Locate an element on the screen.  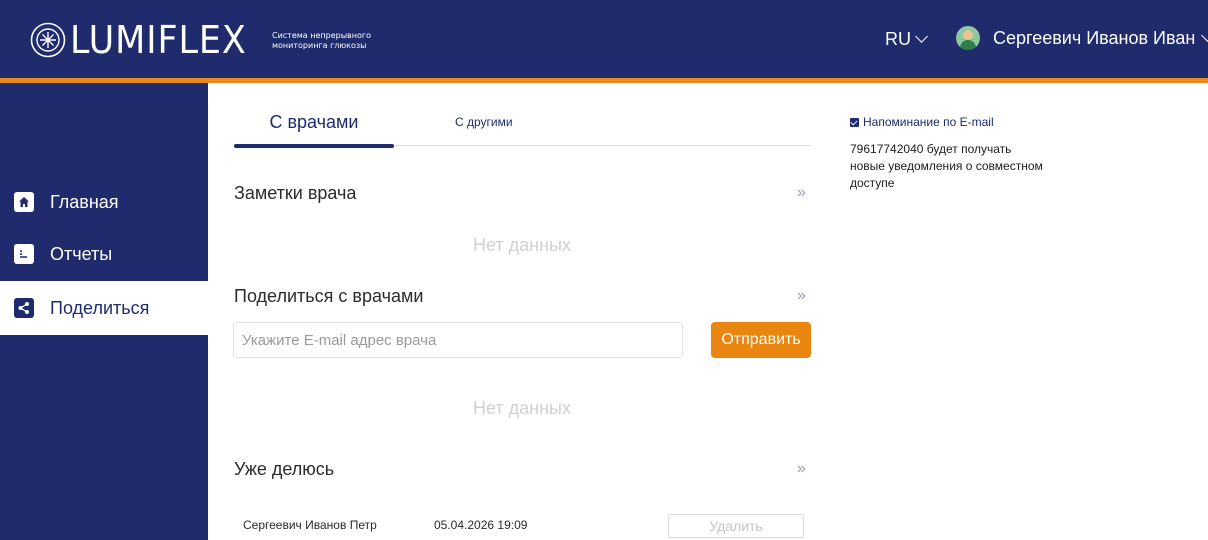
doctor-email-input is located at coordinates (458, 340).